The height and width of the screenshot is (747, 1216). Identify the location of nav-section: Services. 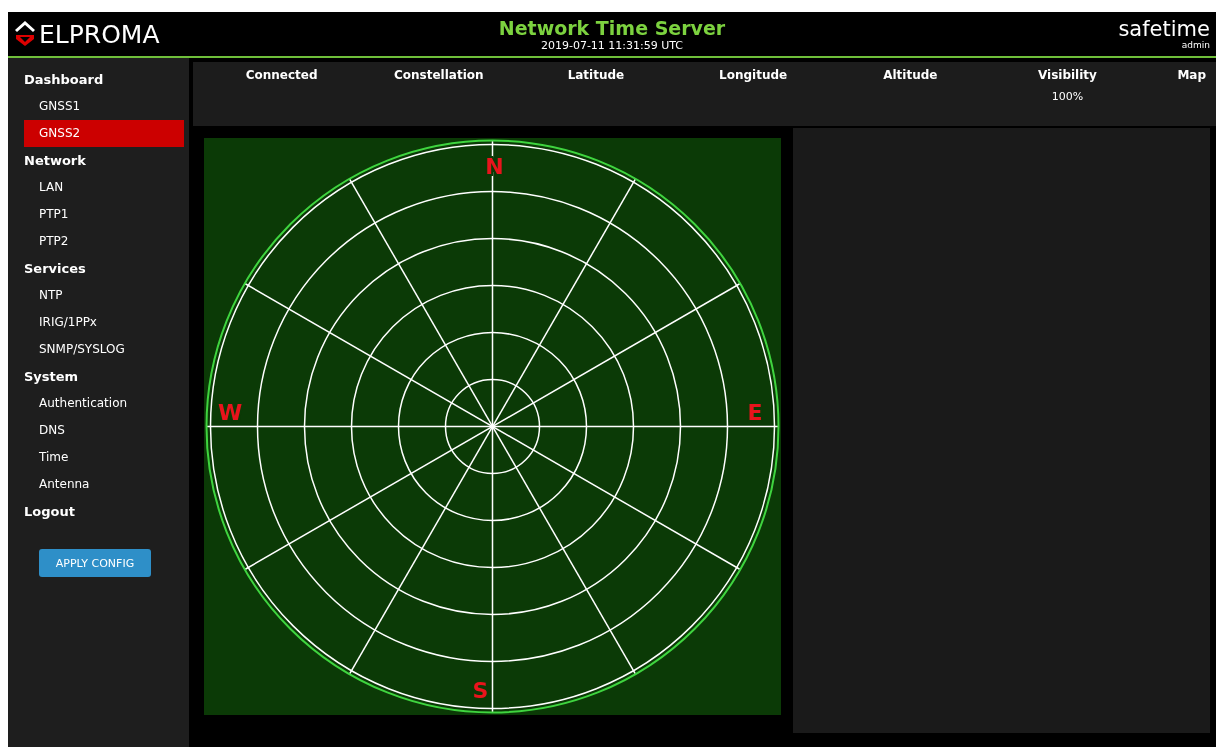
(101, 268).